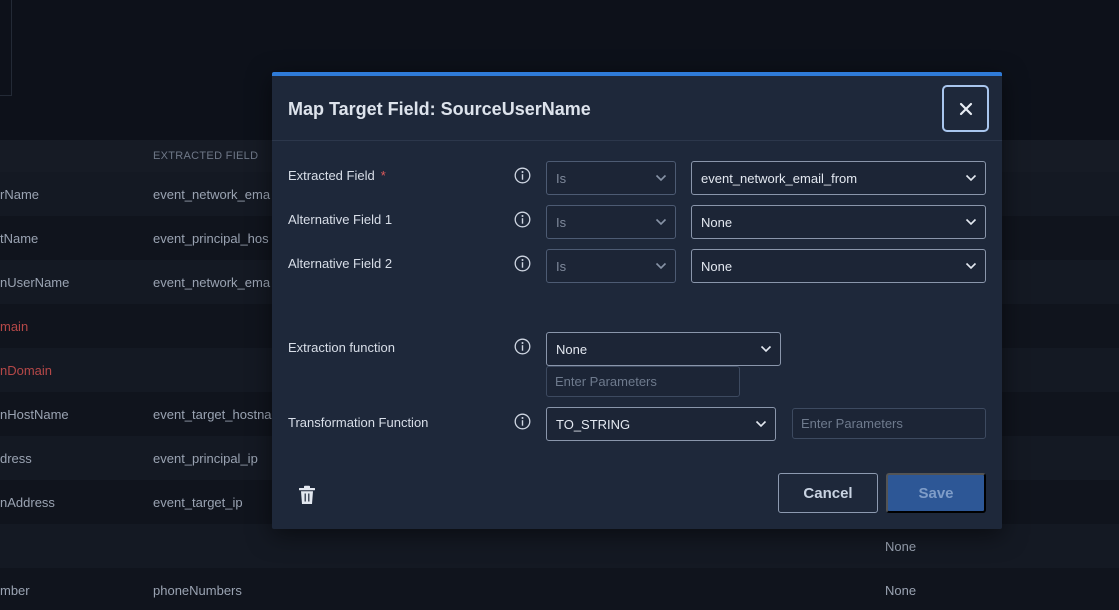 The height and width of the screenshot is (610, 1119). I want to click on close-button, so click(965, 108).